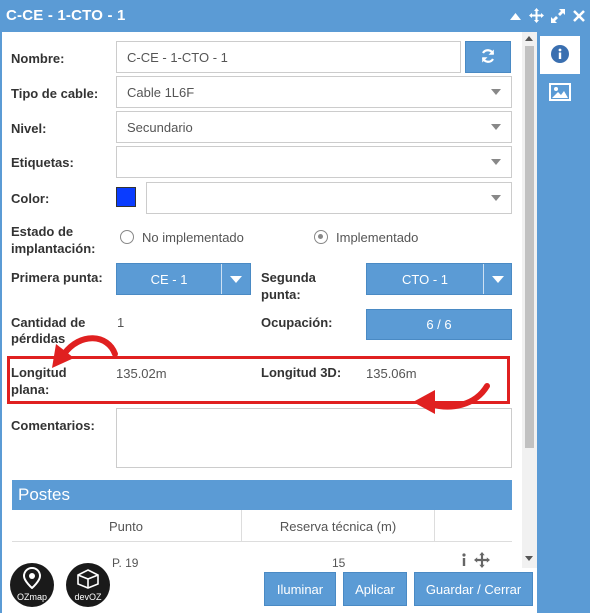  Describe the element at coordinates (314, 162) in the screenshot. I see `etiquetas-select` at that location.